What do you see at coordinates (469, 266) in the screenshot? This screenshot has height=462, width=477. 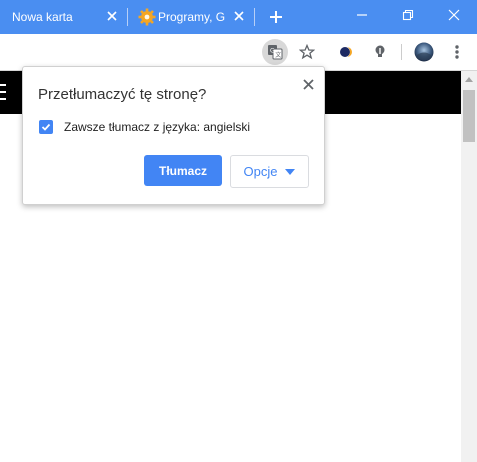 I see `vertical-scrollbar` at bounding box center [469, 266].